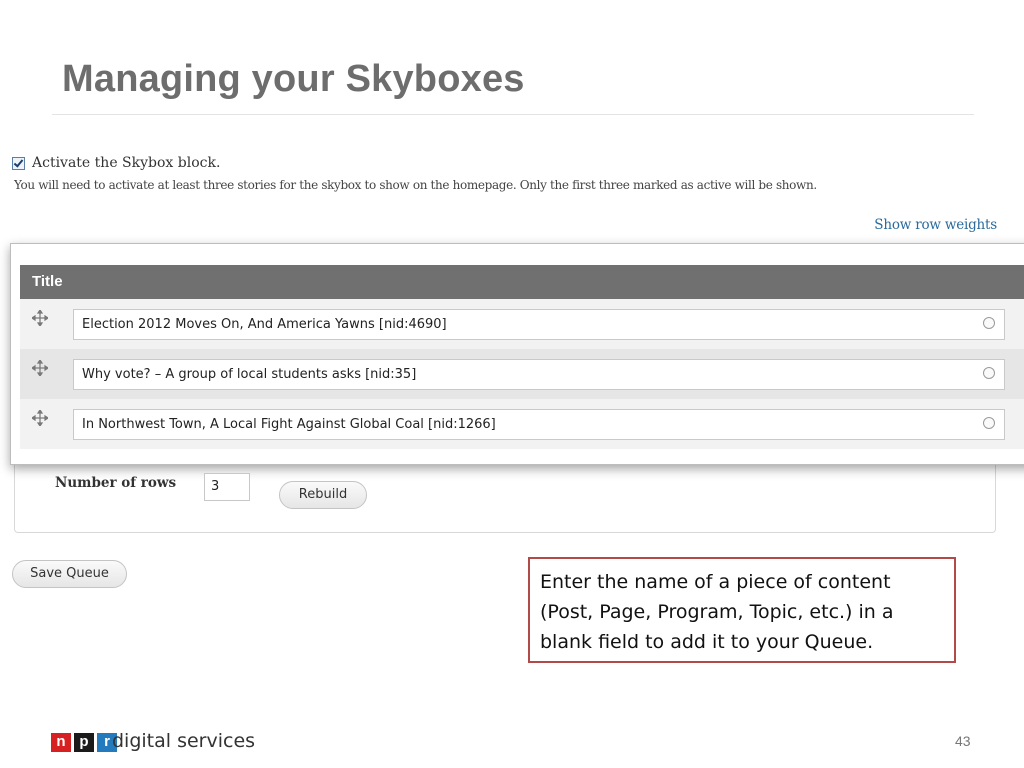 This screenshot has width=1024, height=768. Describe the element at coordinates (61, 742) in the screenshot. I see `npr-logo-n: n` at that location.